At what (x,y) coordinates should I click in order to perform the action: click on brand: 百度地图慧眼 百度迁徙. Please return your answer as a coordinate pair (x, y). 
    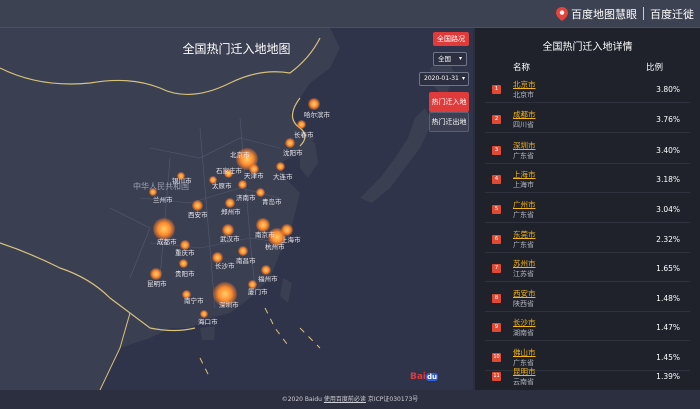
    Looking at the image, I should click on (625, 13).